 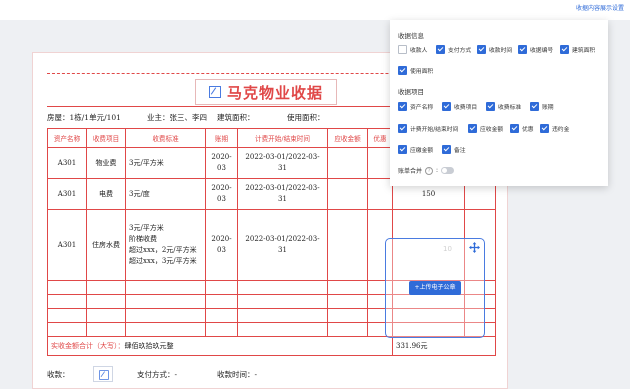 I want to click on help-icon: ?, so click(x=429, y=170).